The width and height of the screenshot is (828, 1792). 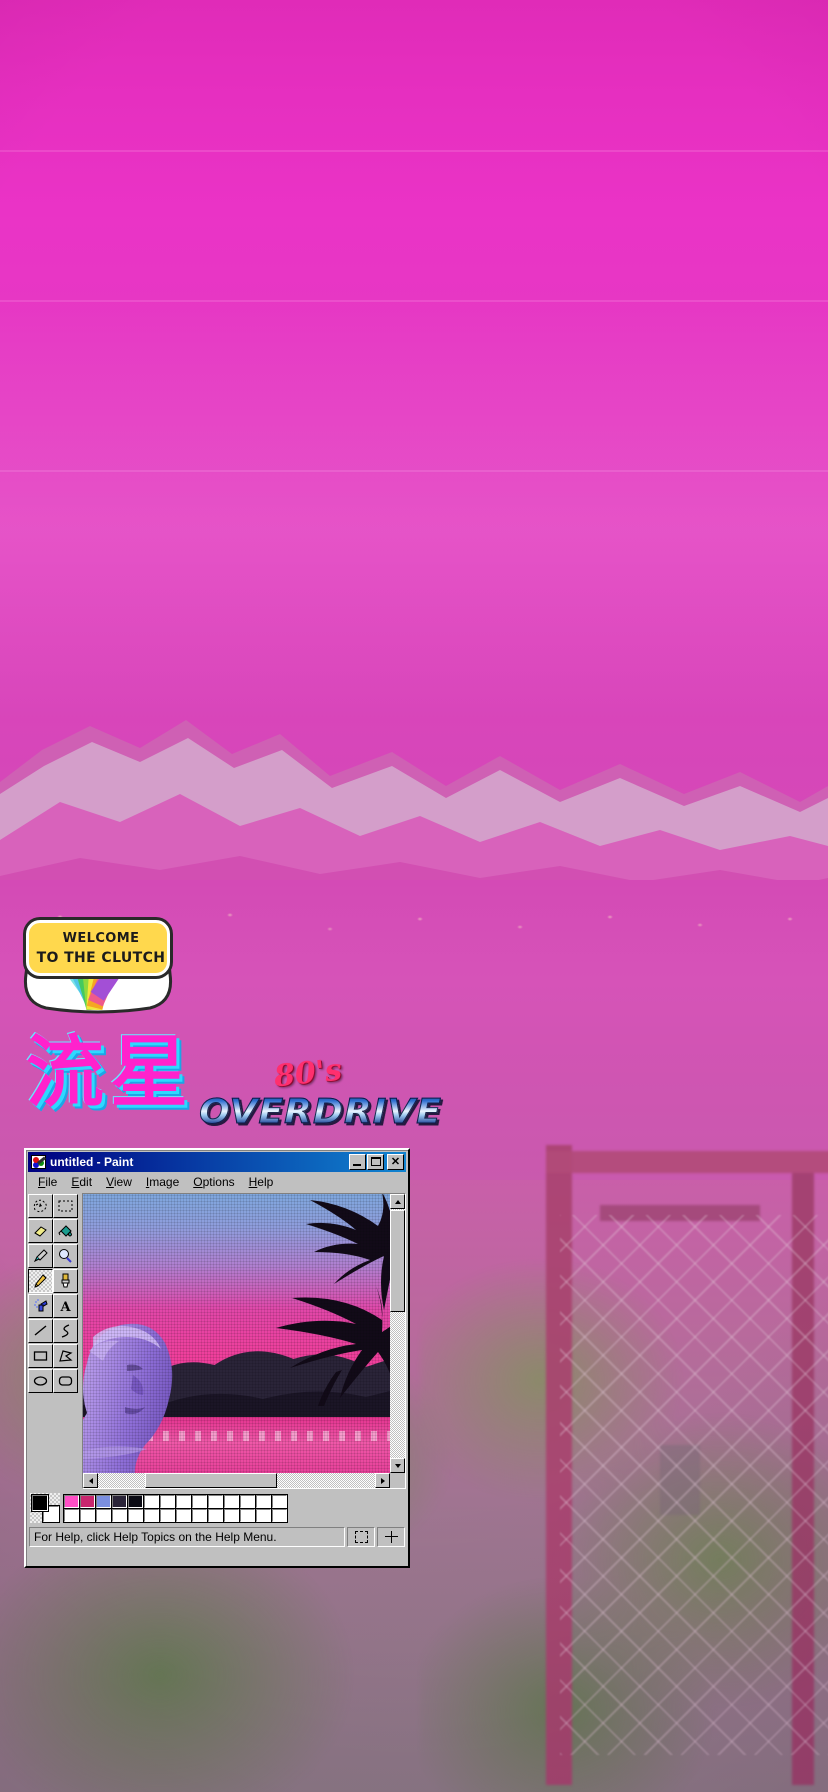 I want to click on horizontal-scrollbar-thumb, so click(x=211, y=1480).